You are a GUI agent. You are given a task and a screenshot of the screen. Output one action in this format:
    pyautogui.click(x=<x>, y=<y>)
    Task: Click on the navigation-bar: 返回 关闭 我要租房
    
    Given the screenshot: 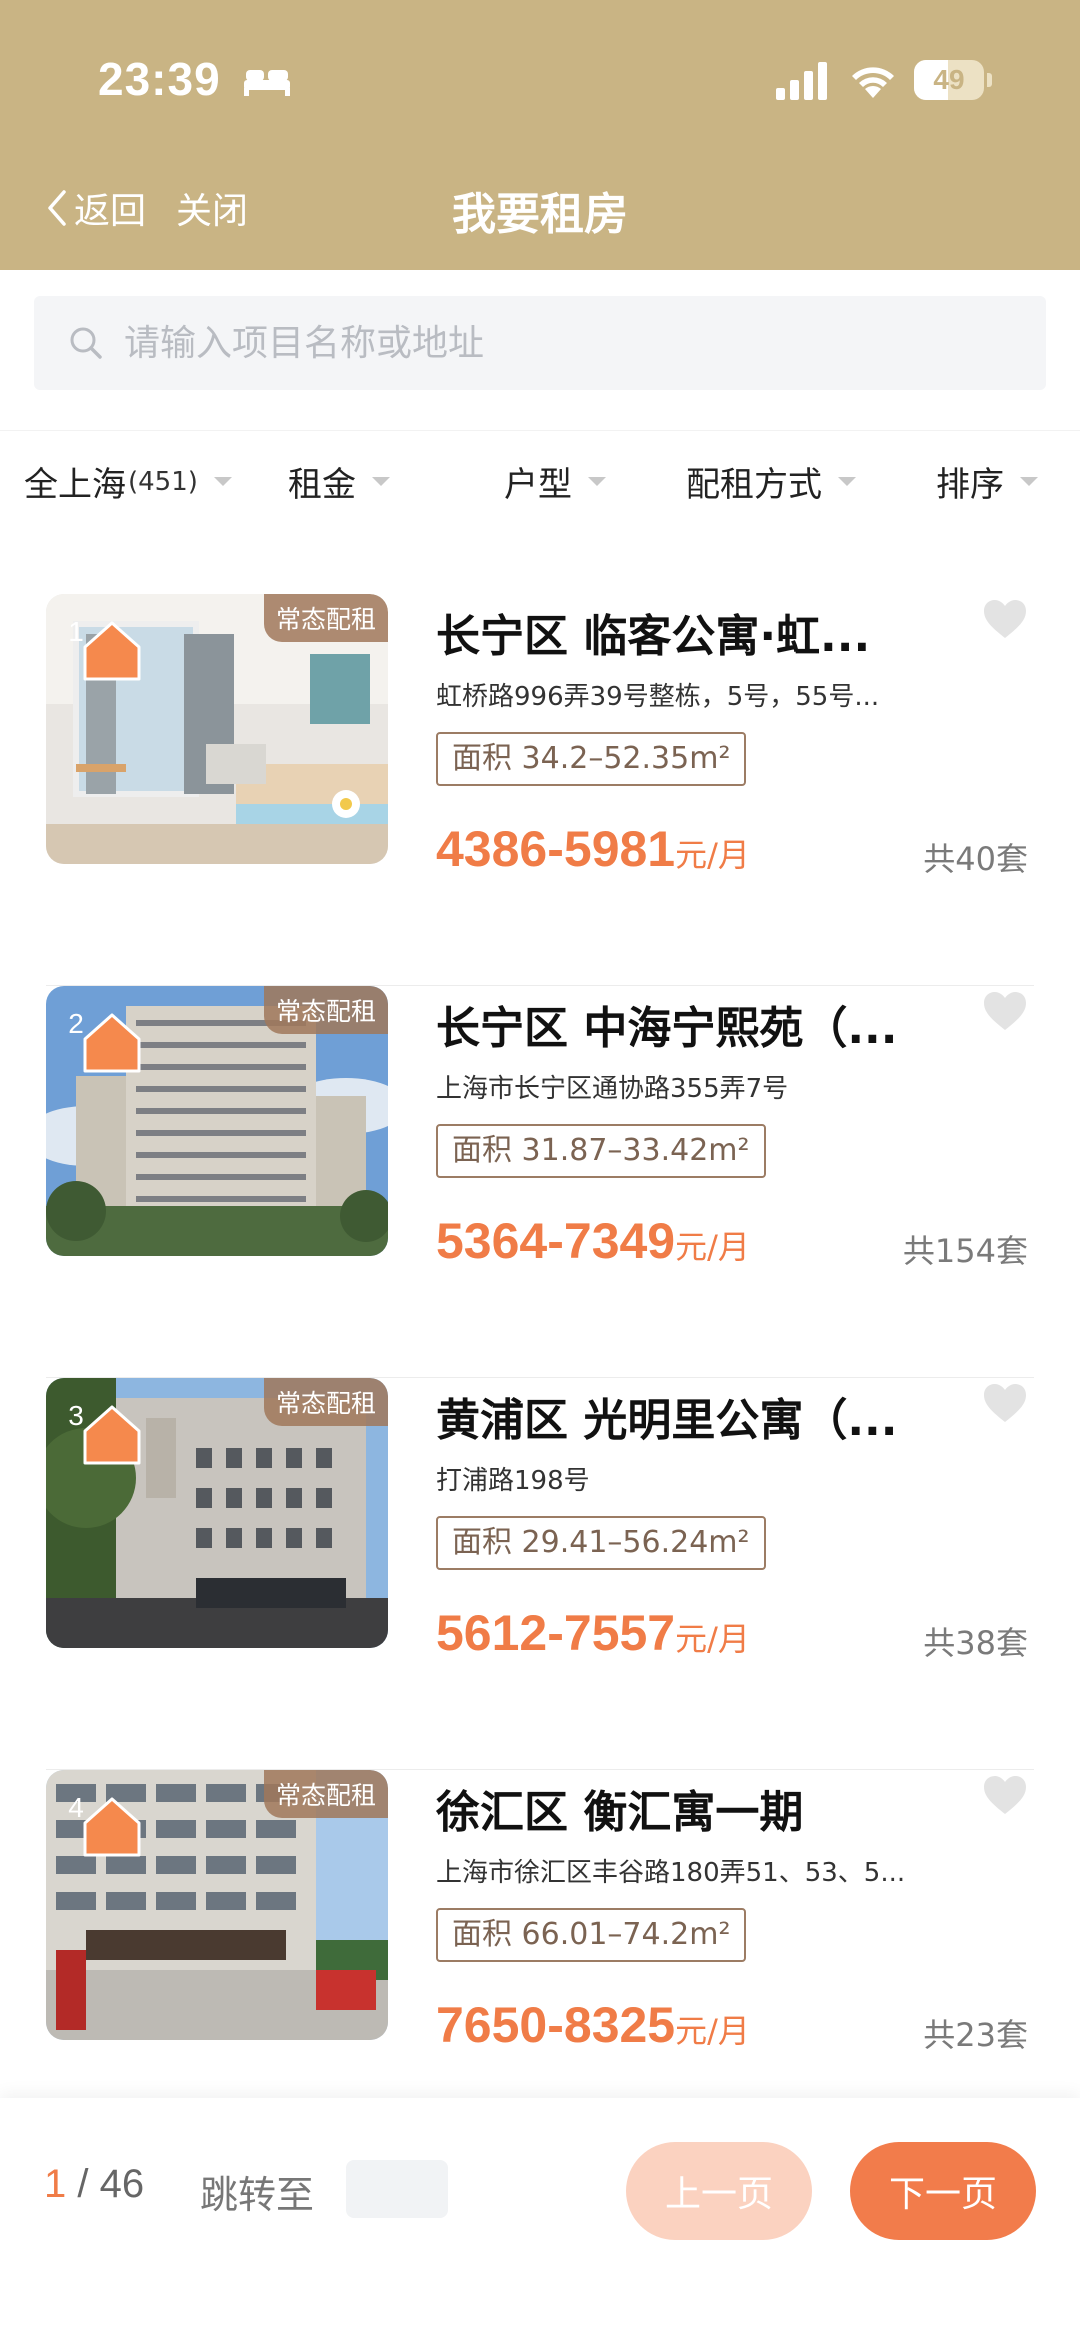 What is the action you would take?
    pyautogui.click(x=540, y=210)
    